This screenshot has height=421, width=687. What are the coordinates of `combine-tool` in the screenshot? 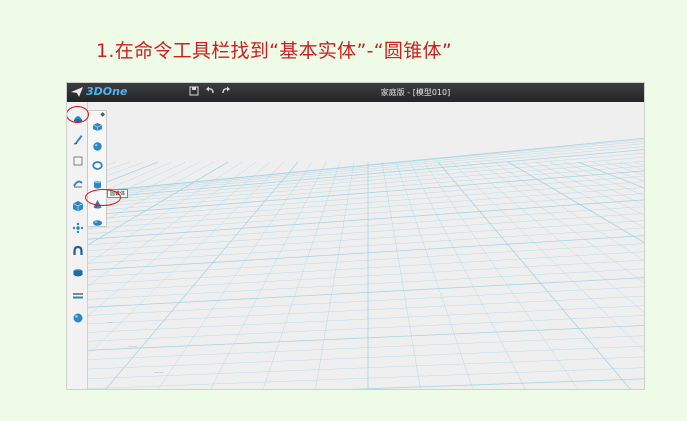 It's located at (77, 250).